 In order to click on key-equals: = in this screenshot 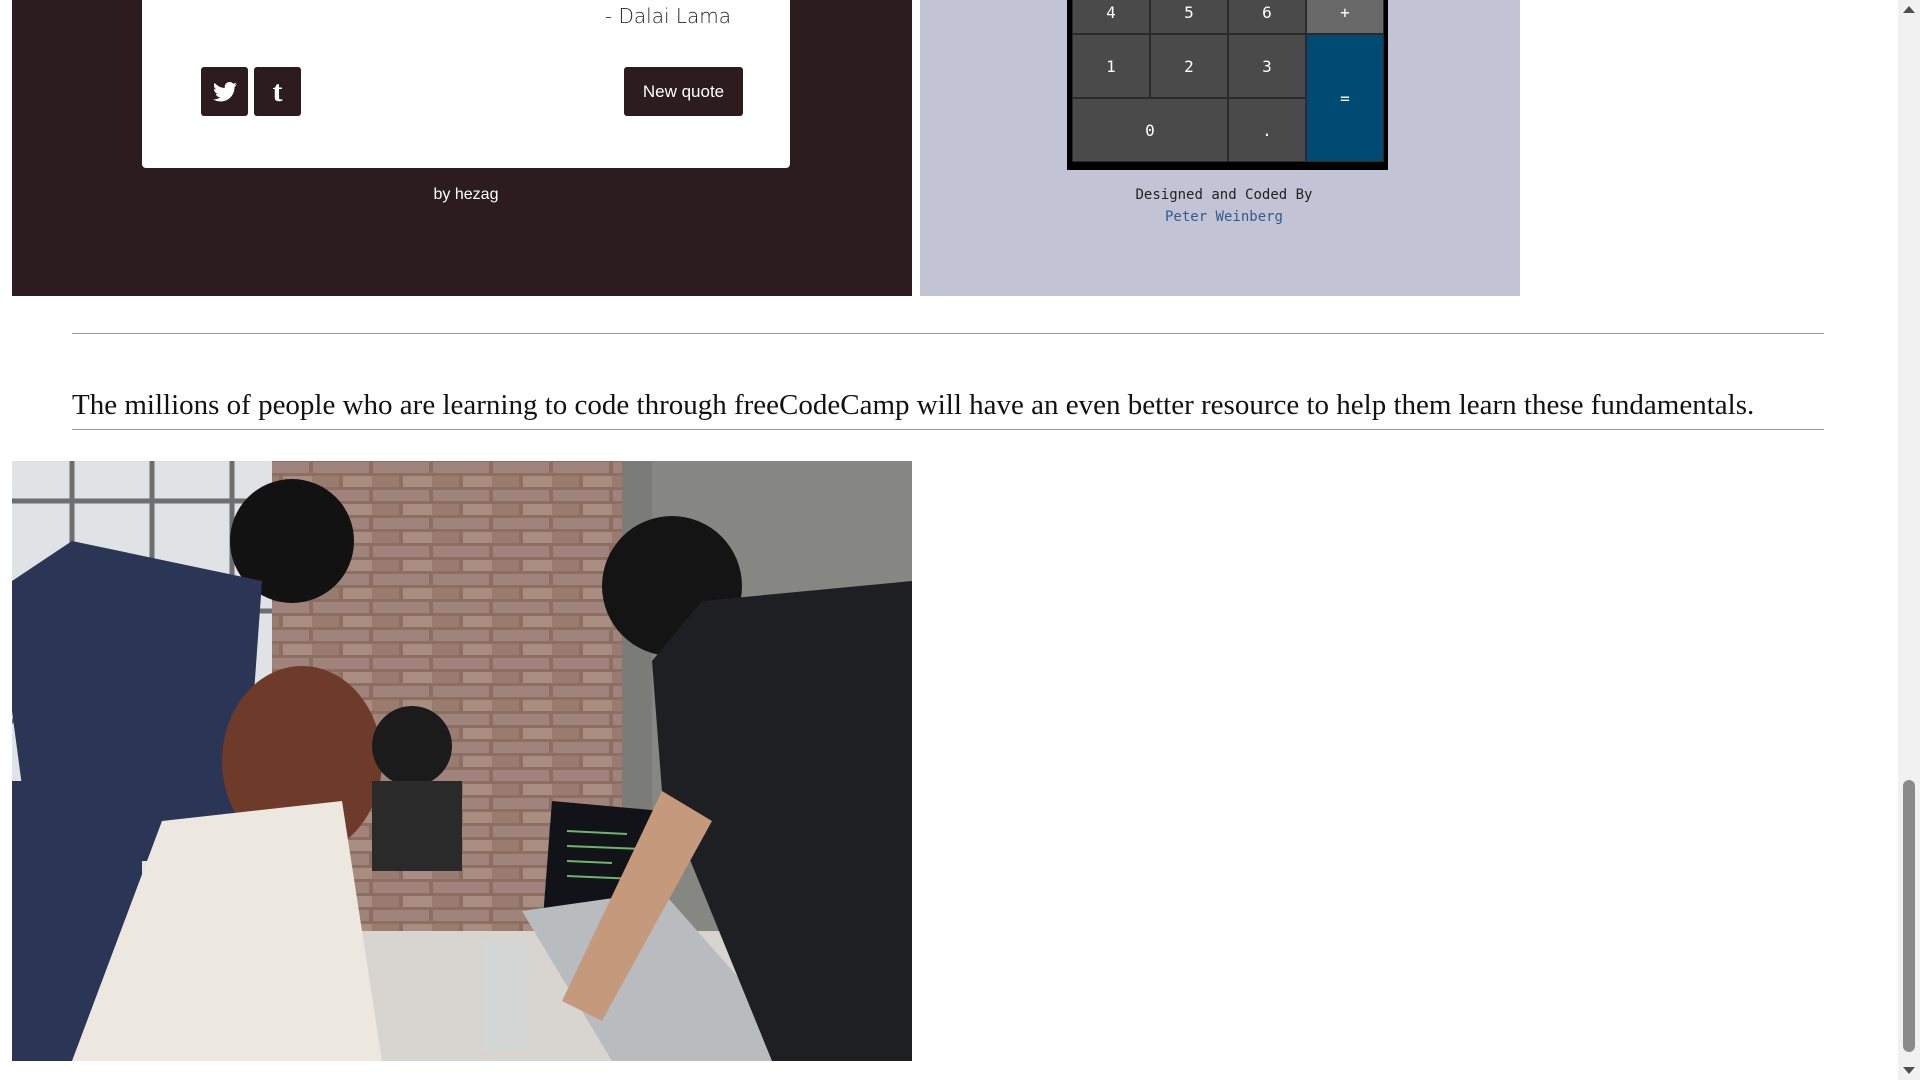, I will do `click(1345, 98)`.